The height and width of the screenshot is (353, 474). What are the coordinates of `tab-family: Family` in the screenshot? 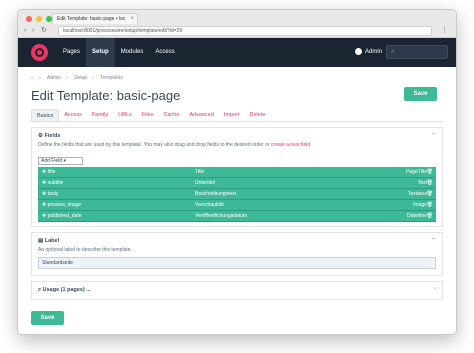 It's located at (100, 115).